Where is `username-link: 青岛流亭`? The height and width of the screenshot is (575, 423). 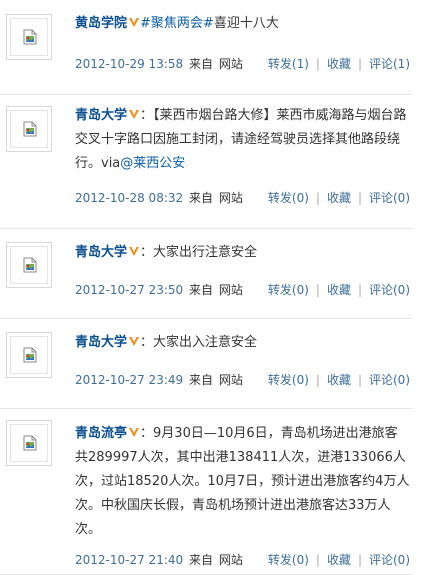
username-link: 青岛流亭 is located at coordinates (101, 433).